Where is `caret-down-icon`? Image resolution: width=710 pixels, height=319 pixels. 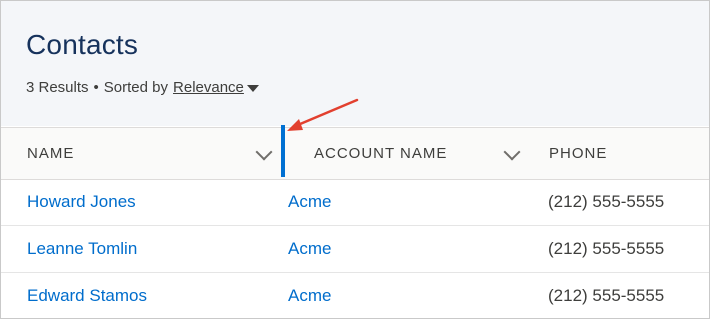
caret-down-icon is located at coordinates (252, 88).